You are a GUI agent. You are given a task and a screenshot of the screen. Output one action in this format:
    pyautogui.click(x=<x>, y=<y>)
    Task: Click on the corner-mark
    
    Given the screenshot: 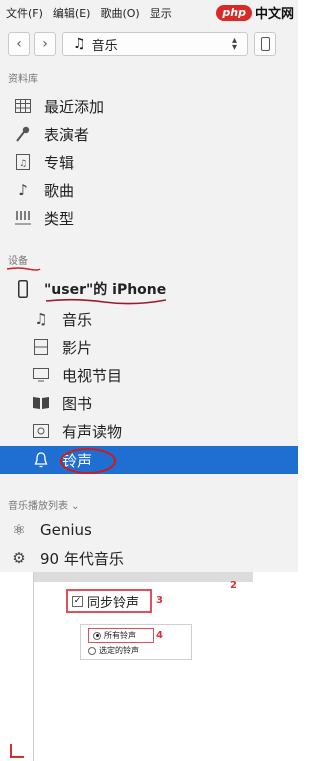 What is the action you would take?
    pyautogui.click(x=17, y=751)
    